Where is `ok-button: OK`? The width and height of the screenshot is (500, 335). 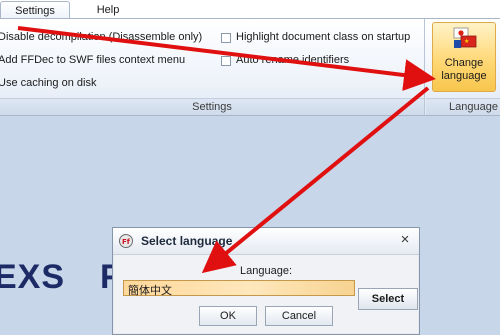 ok-button: OK is located at coordinates (228, 316).